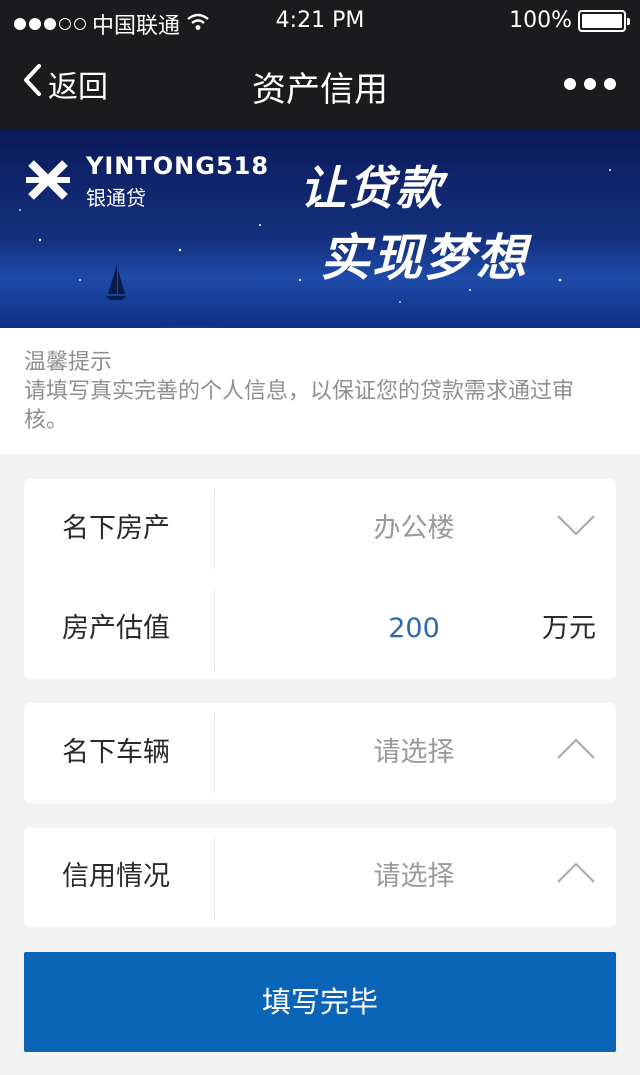 This screenshot has height=1075, width=640. I want to click on vehicle-select: 请选择, so click(414, 753).